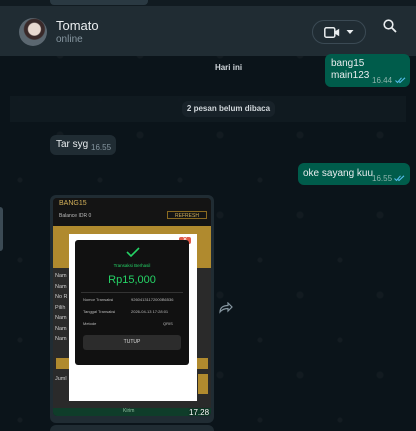 The width and height of the screenshot is (416, 431). Describe the element at coordinates (129, 411) in the screenshot. I see `submit-label: Kirim` at that location.